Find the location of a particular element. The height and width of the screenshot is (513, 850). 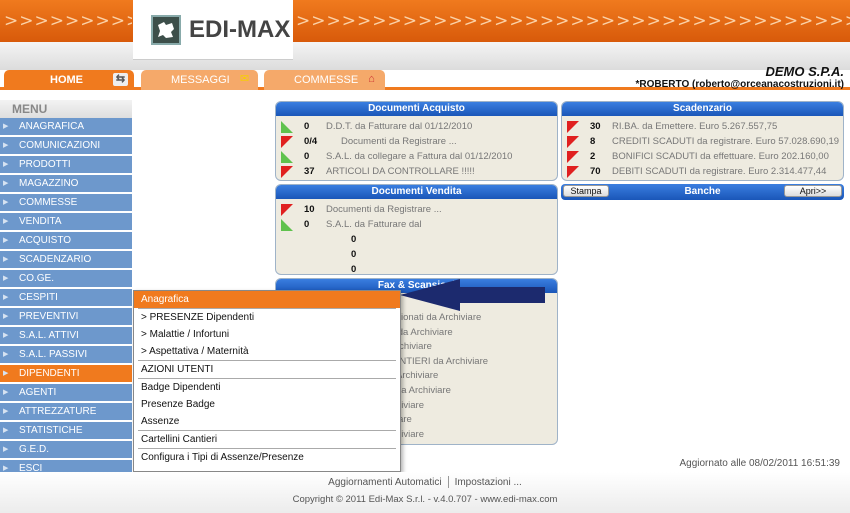

row-text: da Archiviare is located at coordinates (423, 390).